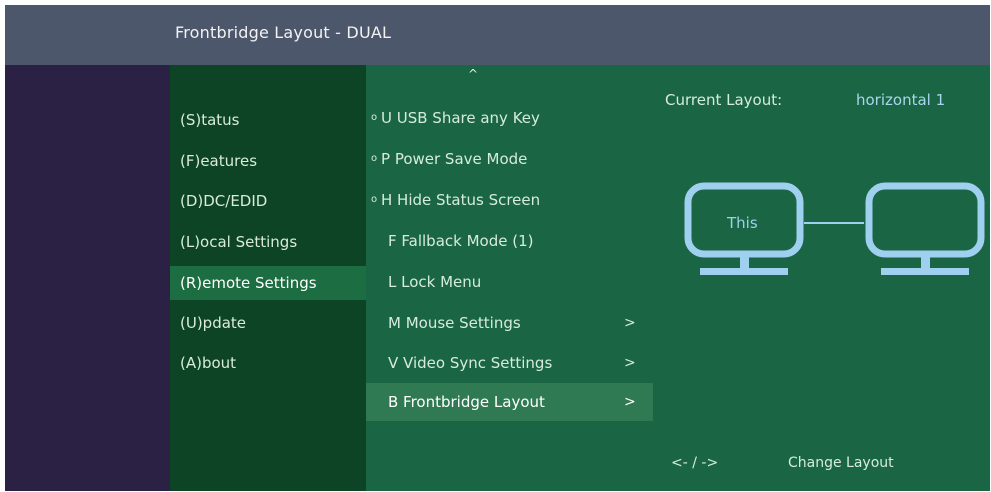 The image size is (991, 492). I want to click on submenu-item-usb-share: o U USB Share any Key, so click(509, 118).